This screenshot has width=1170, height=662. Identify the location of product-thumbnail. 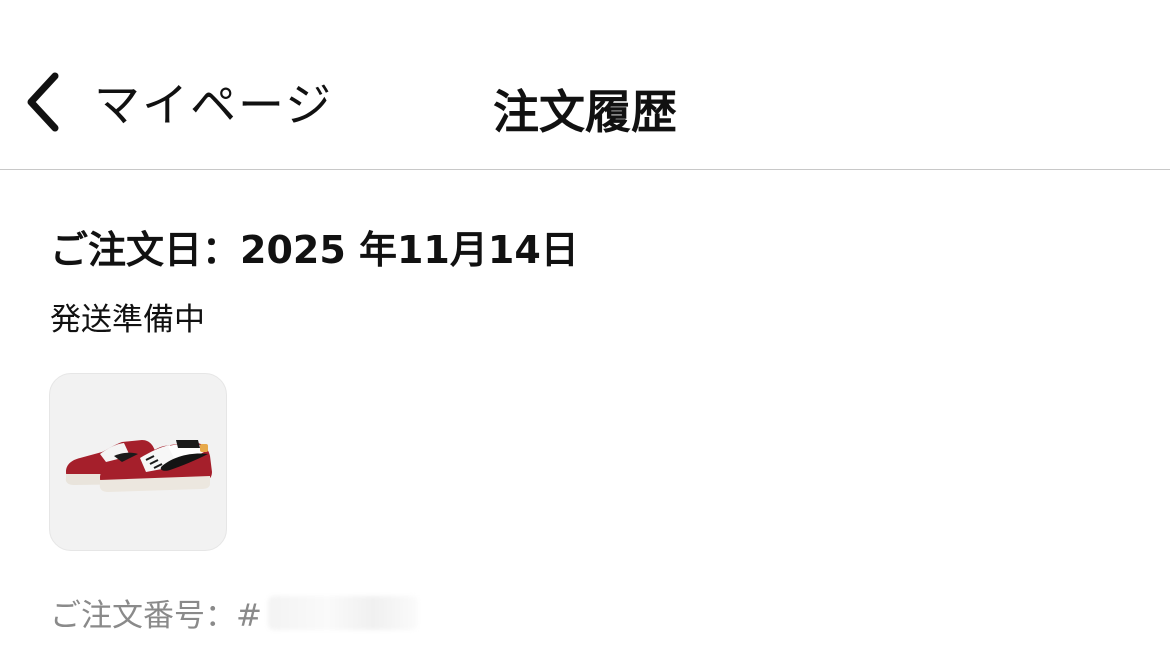
(138, 462).